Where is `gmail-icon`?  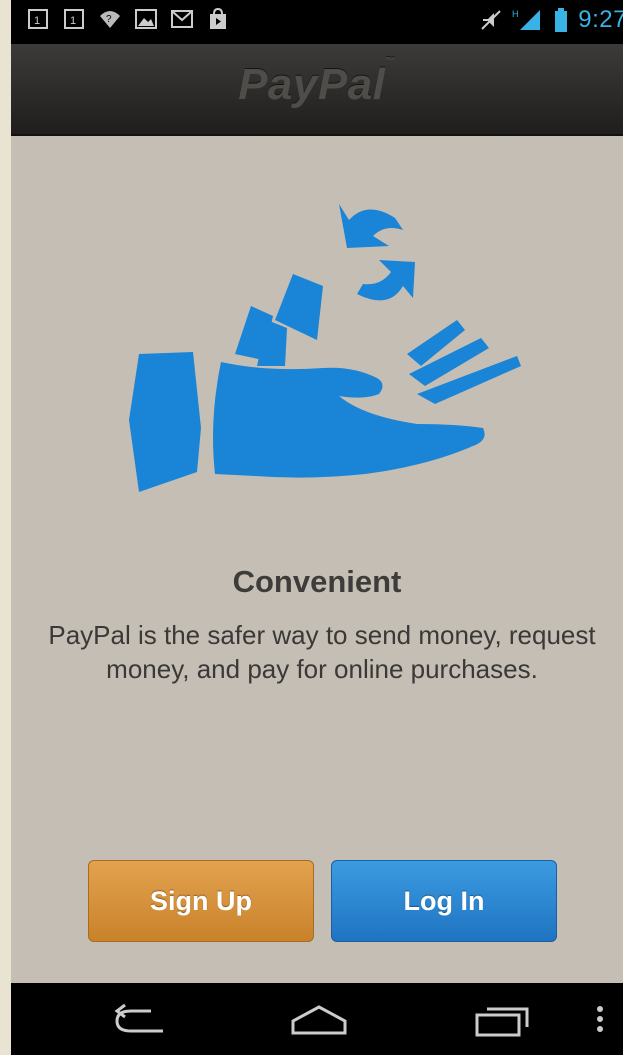
gmail-icon is located at coordinates (182, 19).